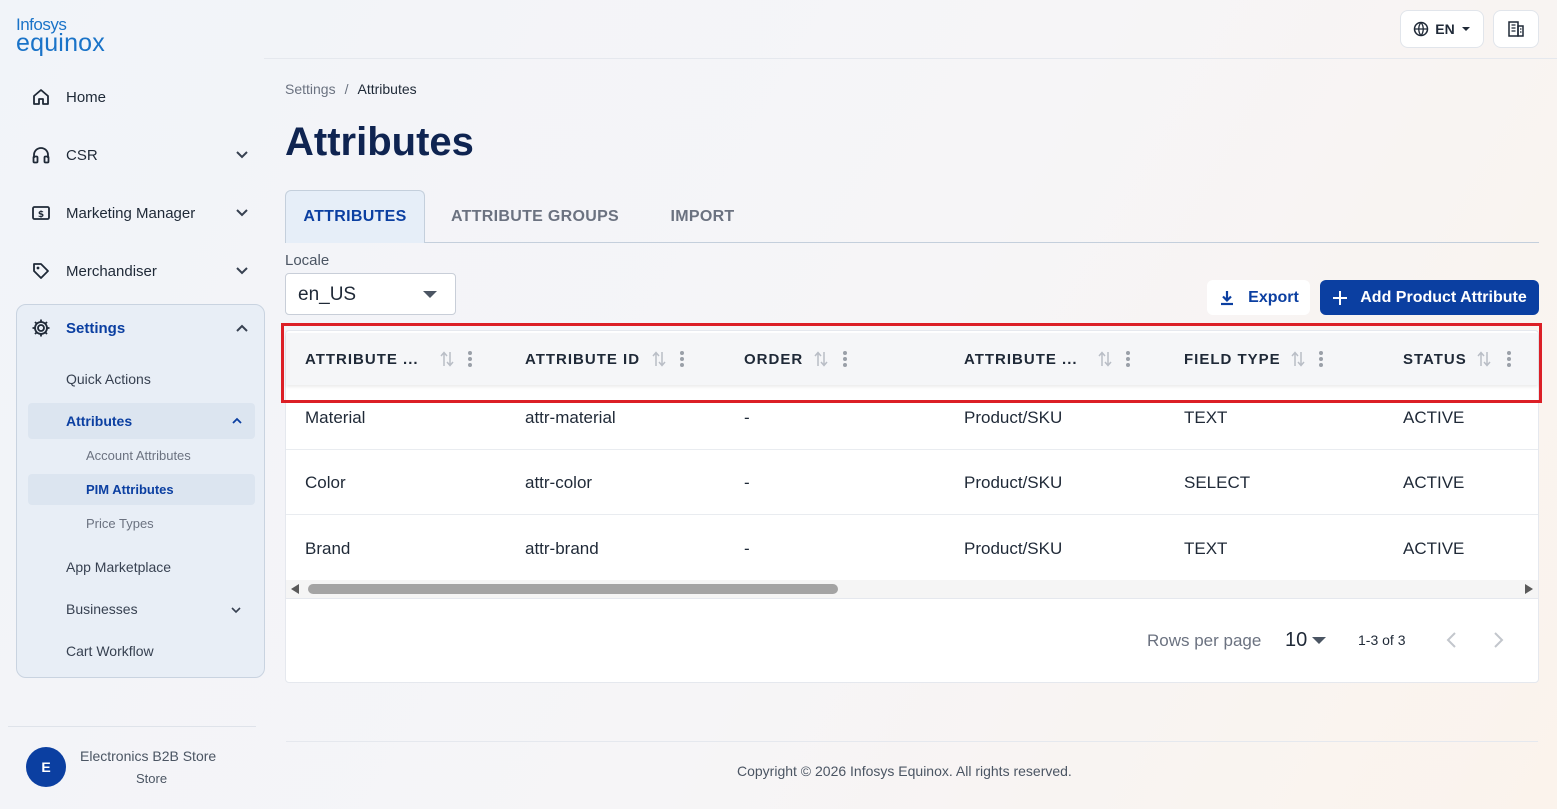 The width and height of the screenshot is (1557, 809). What do you see at coordinates (141, 421) in the screenshot?
I see `sidebar-item-attributes: Attributes` at bounding box center [141, 421].